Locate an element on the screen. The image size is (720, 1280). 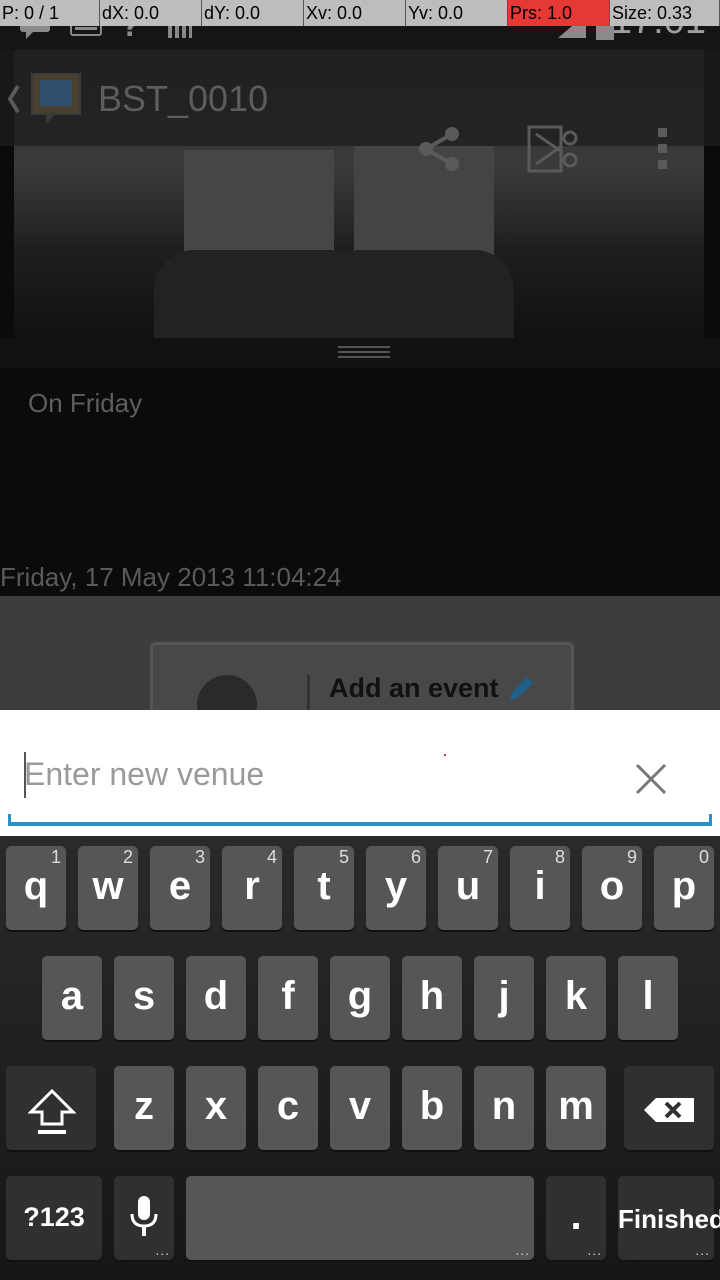
key-w: w2 is located at coordinates (108, 888).